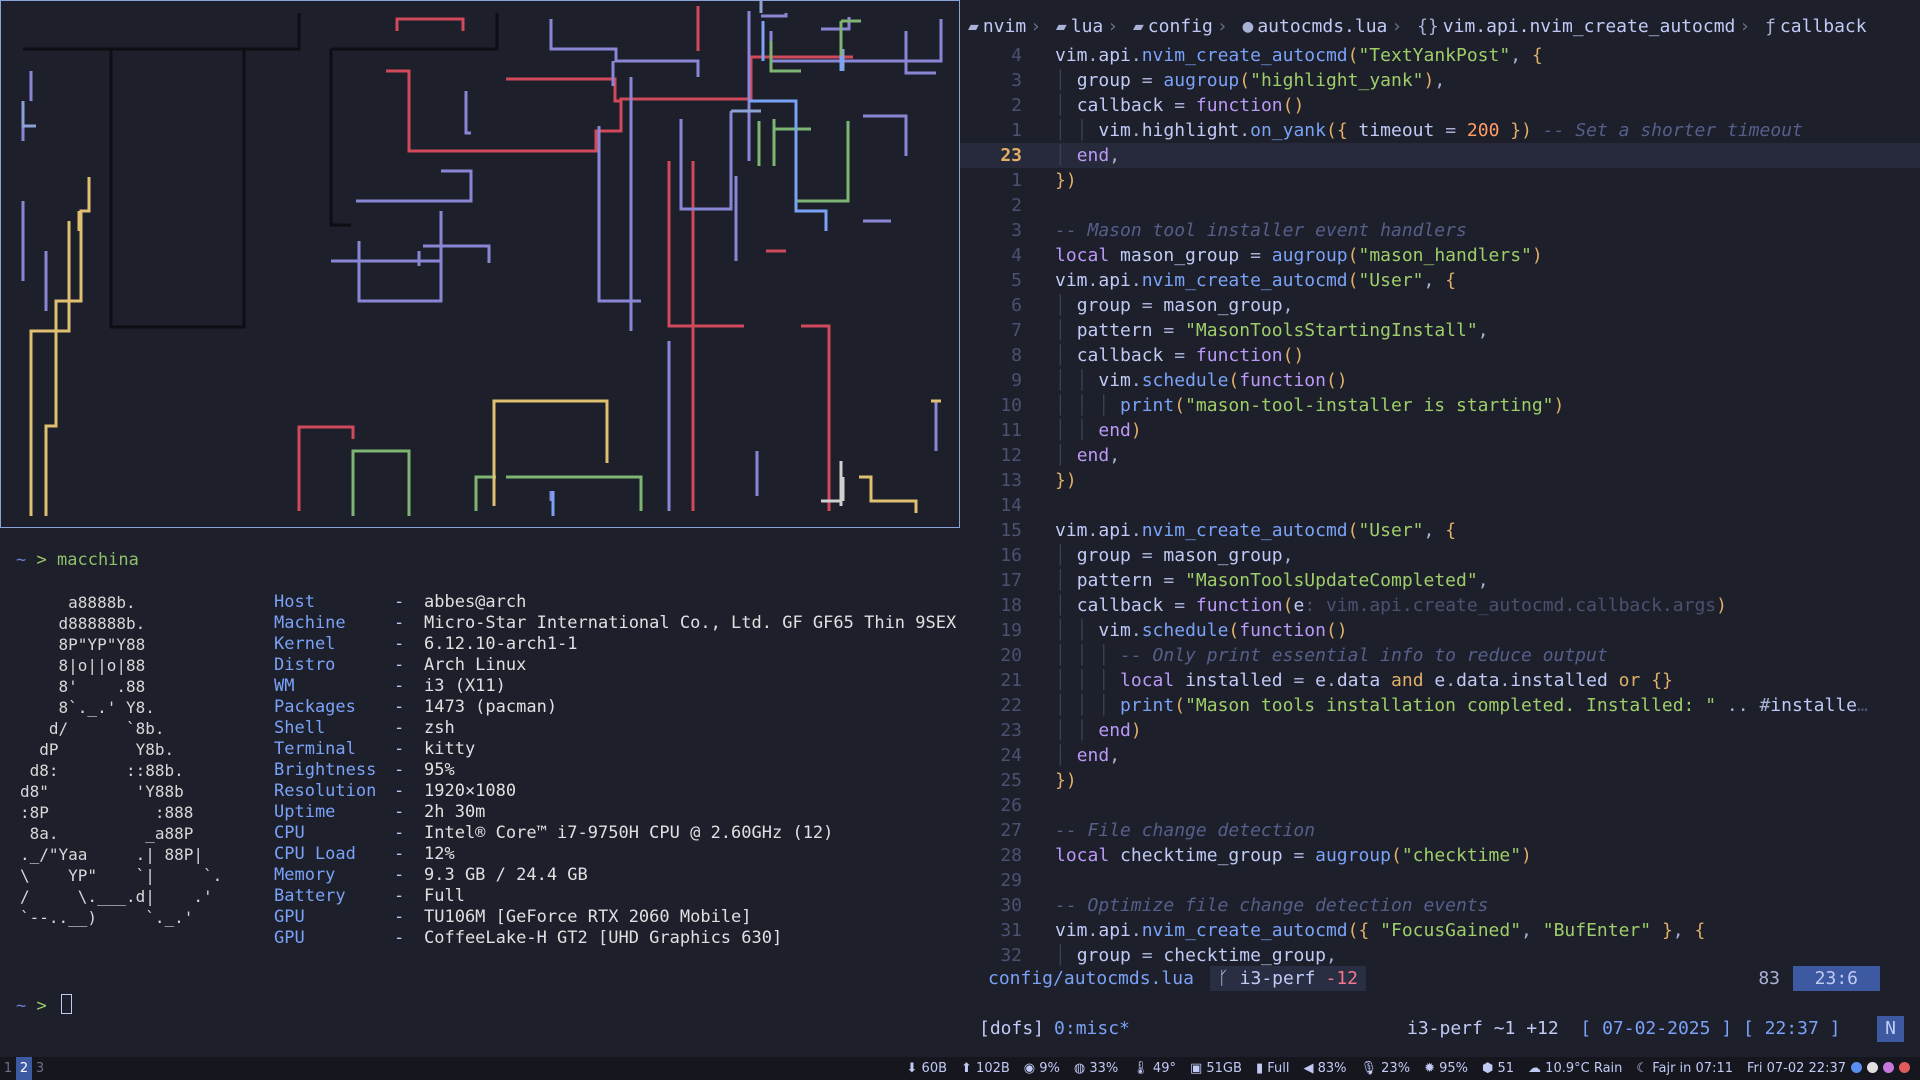 This screenshot has width=1920, height=1080. What do you see at coordinates (927, 1068) in the screenshot?
I see `status-module: ⬇ 60B` at bounding box center [927, 1068].